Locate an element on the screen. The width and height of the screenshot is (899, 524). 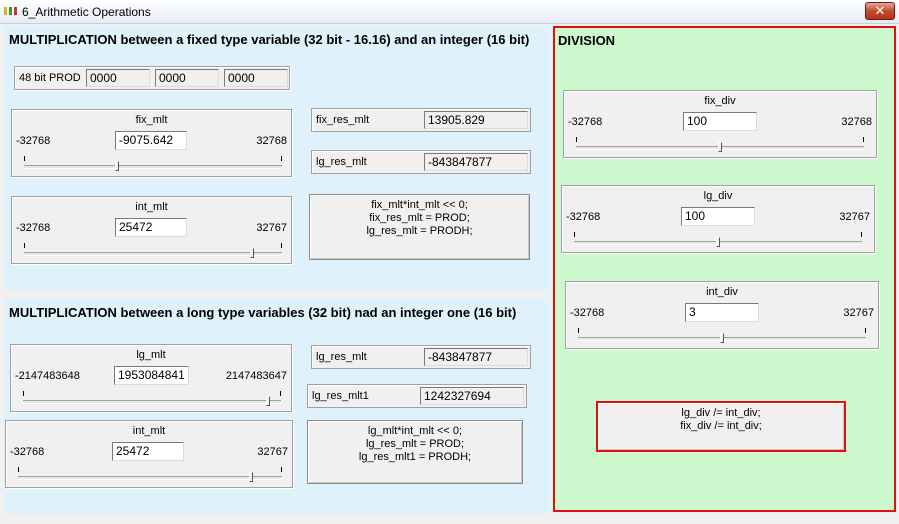
fix-div-max: 32768 is located at coordinates (856, 122).